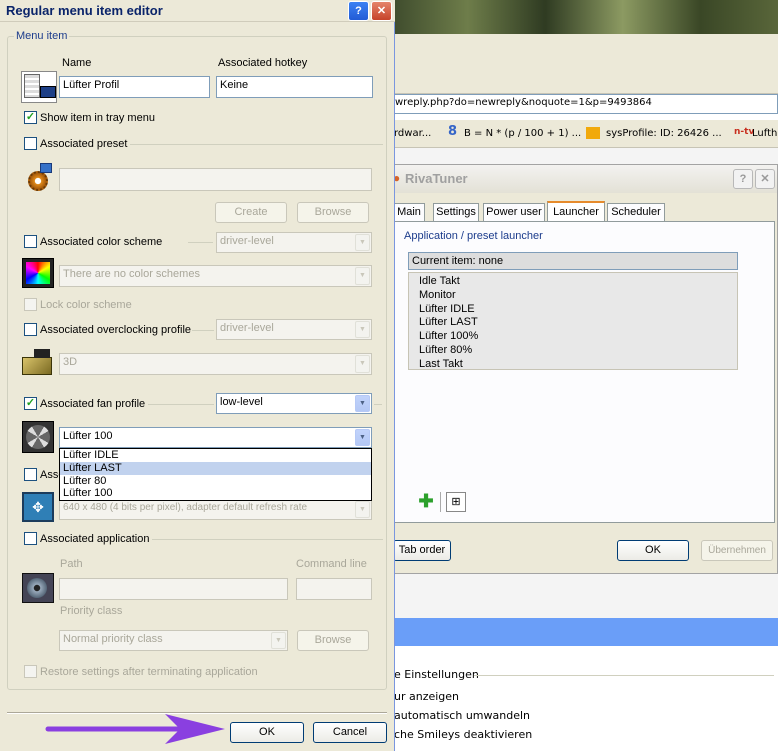 The image size is (778, 751). What do you see at coordinates (263, 63) in the screenshot?
I see `hotkey-label: Associated hotkey` at bounding box center [263, 63].